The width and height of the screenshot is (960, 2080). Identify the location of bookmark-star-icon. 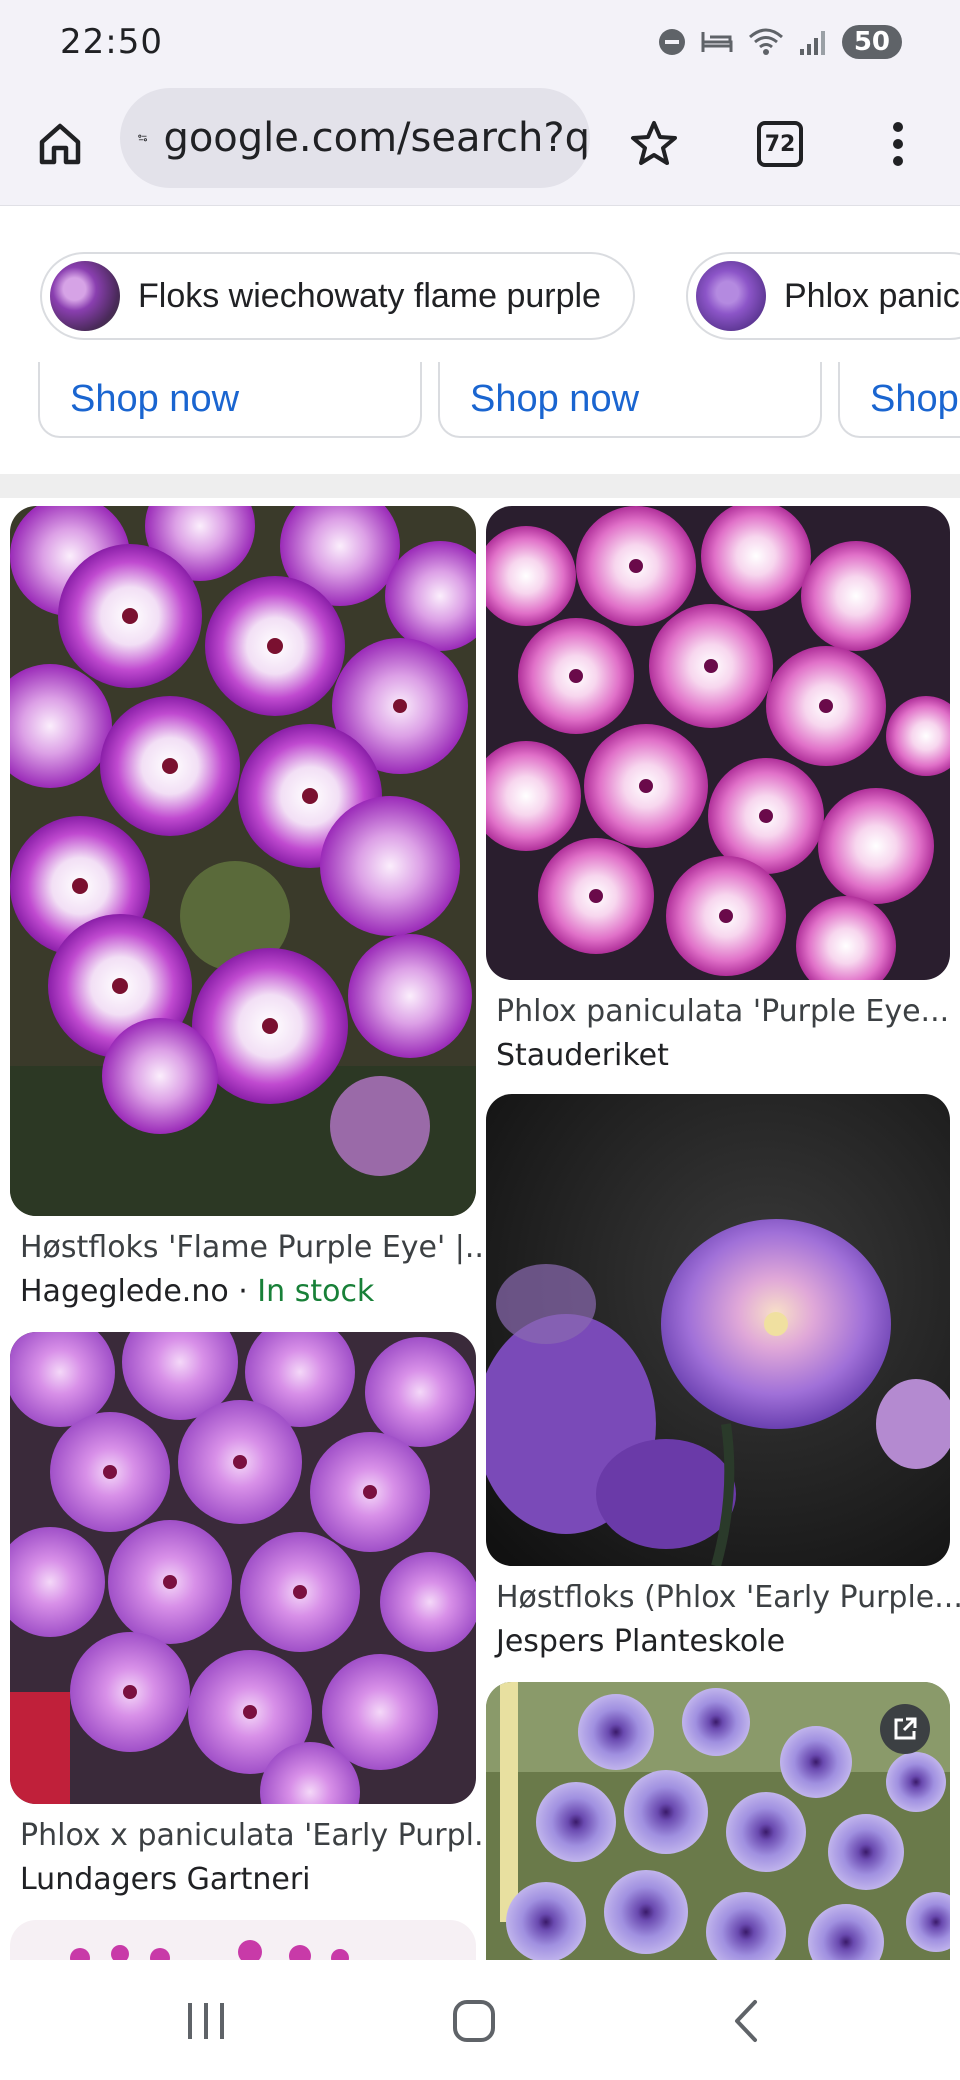
(654, 143).